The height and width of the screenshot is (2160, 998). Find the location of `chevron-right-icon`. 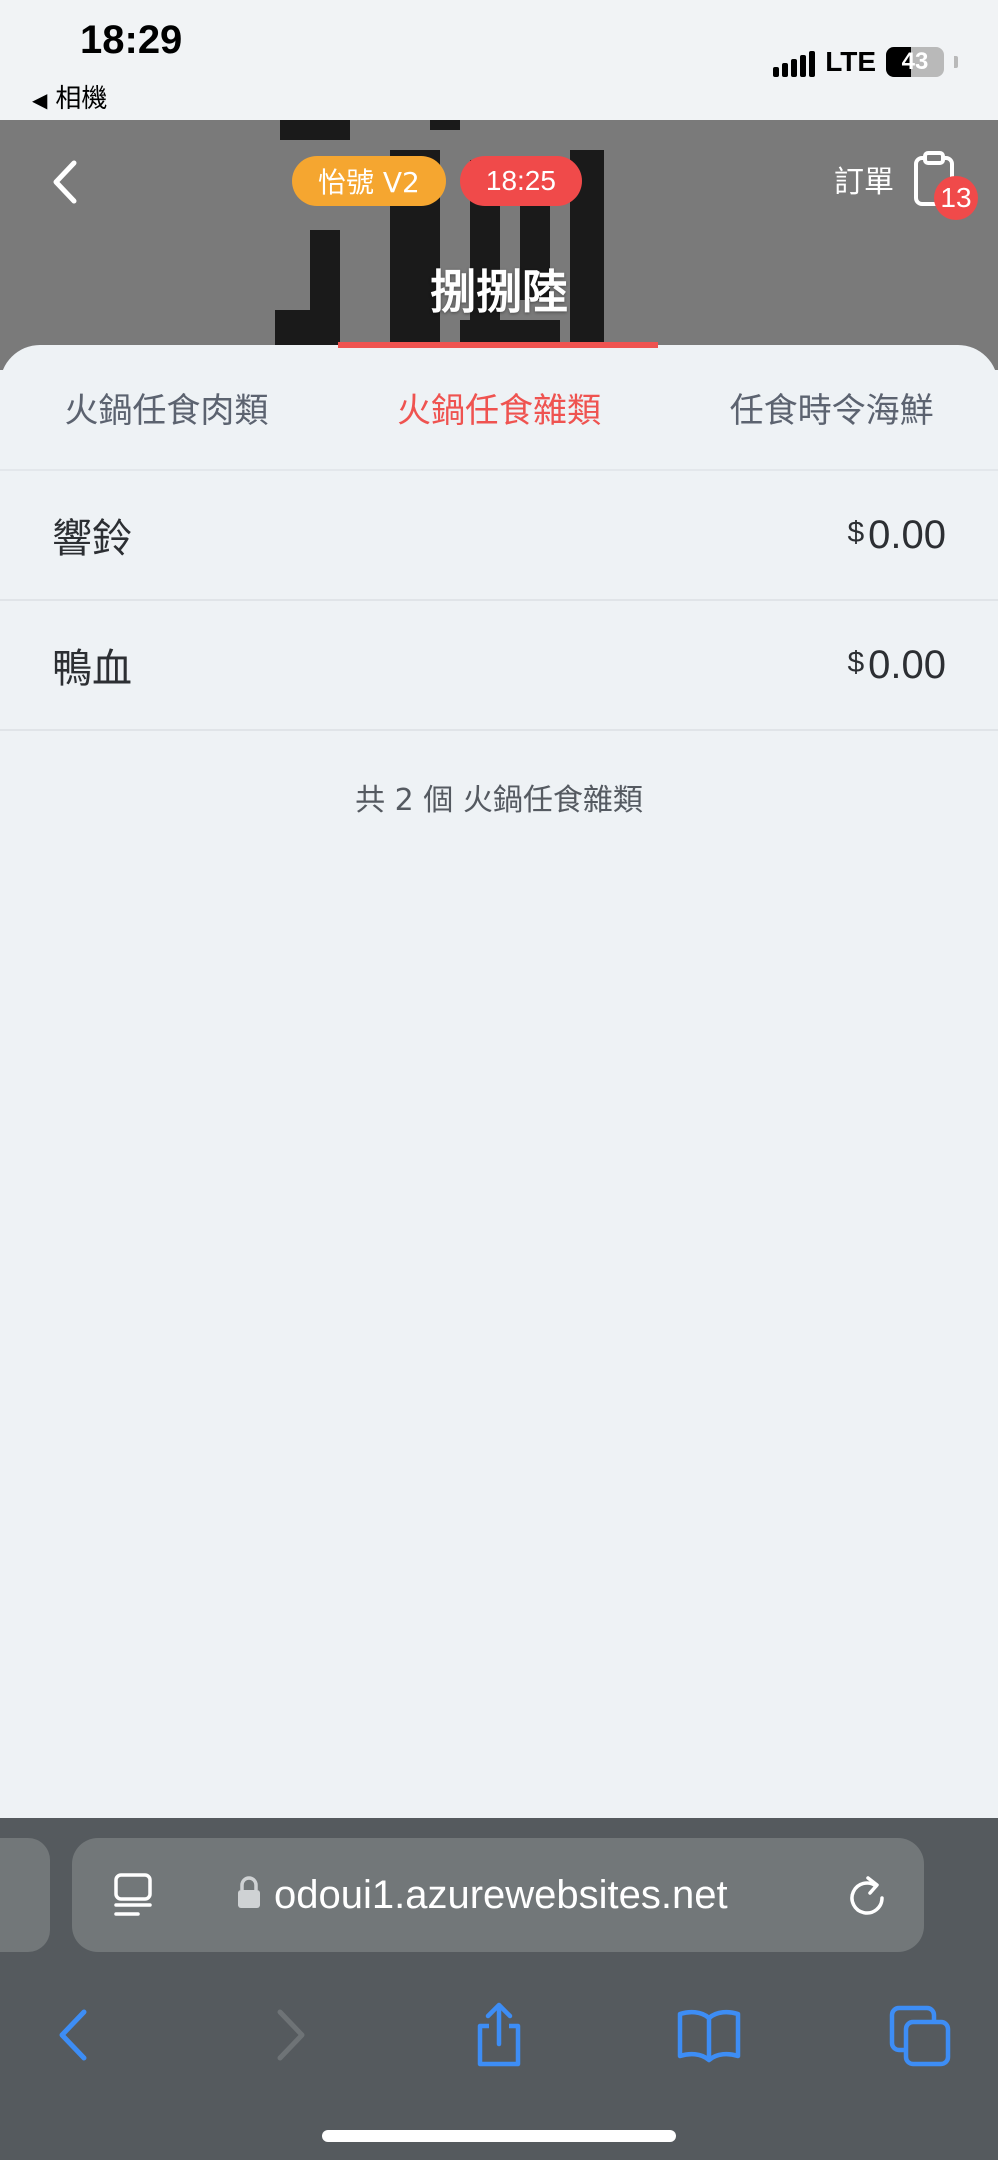

chevron-right-icon is located at coordinates (291, 2035).